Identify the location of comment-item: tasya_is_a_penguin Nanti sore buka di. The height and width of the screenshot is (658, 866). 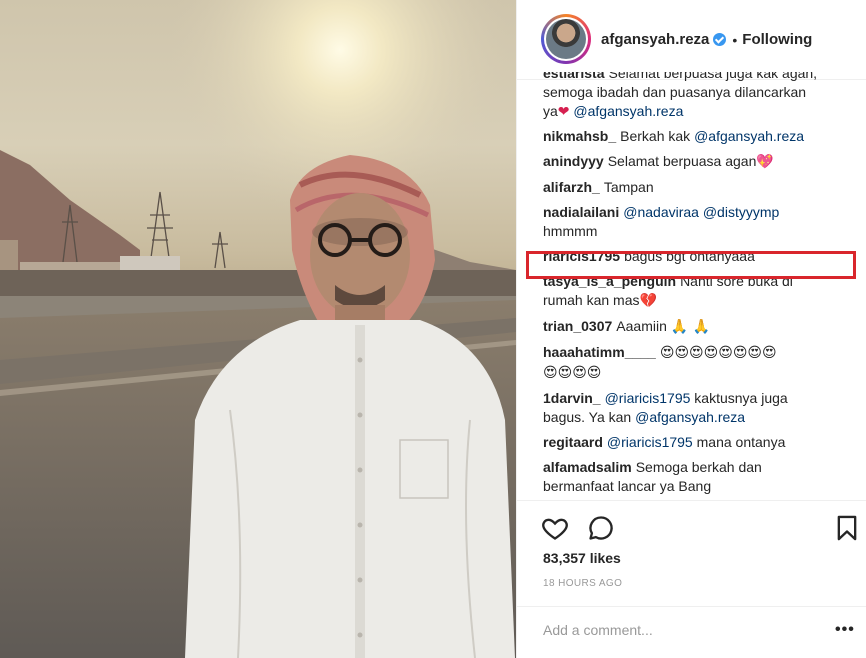
(698, 281).